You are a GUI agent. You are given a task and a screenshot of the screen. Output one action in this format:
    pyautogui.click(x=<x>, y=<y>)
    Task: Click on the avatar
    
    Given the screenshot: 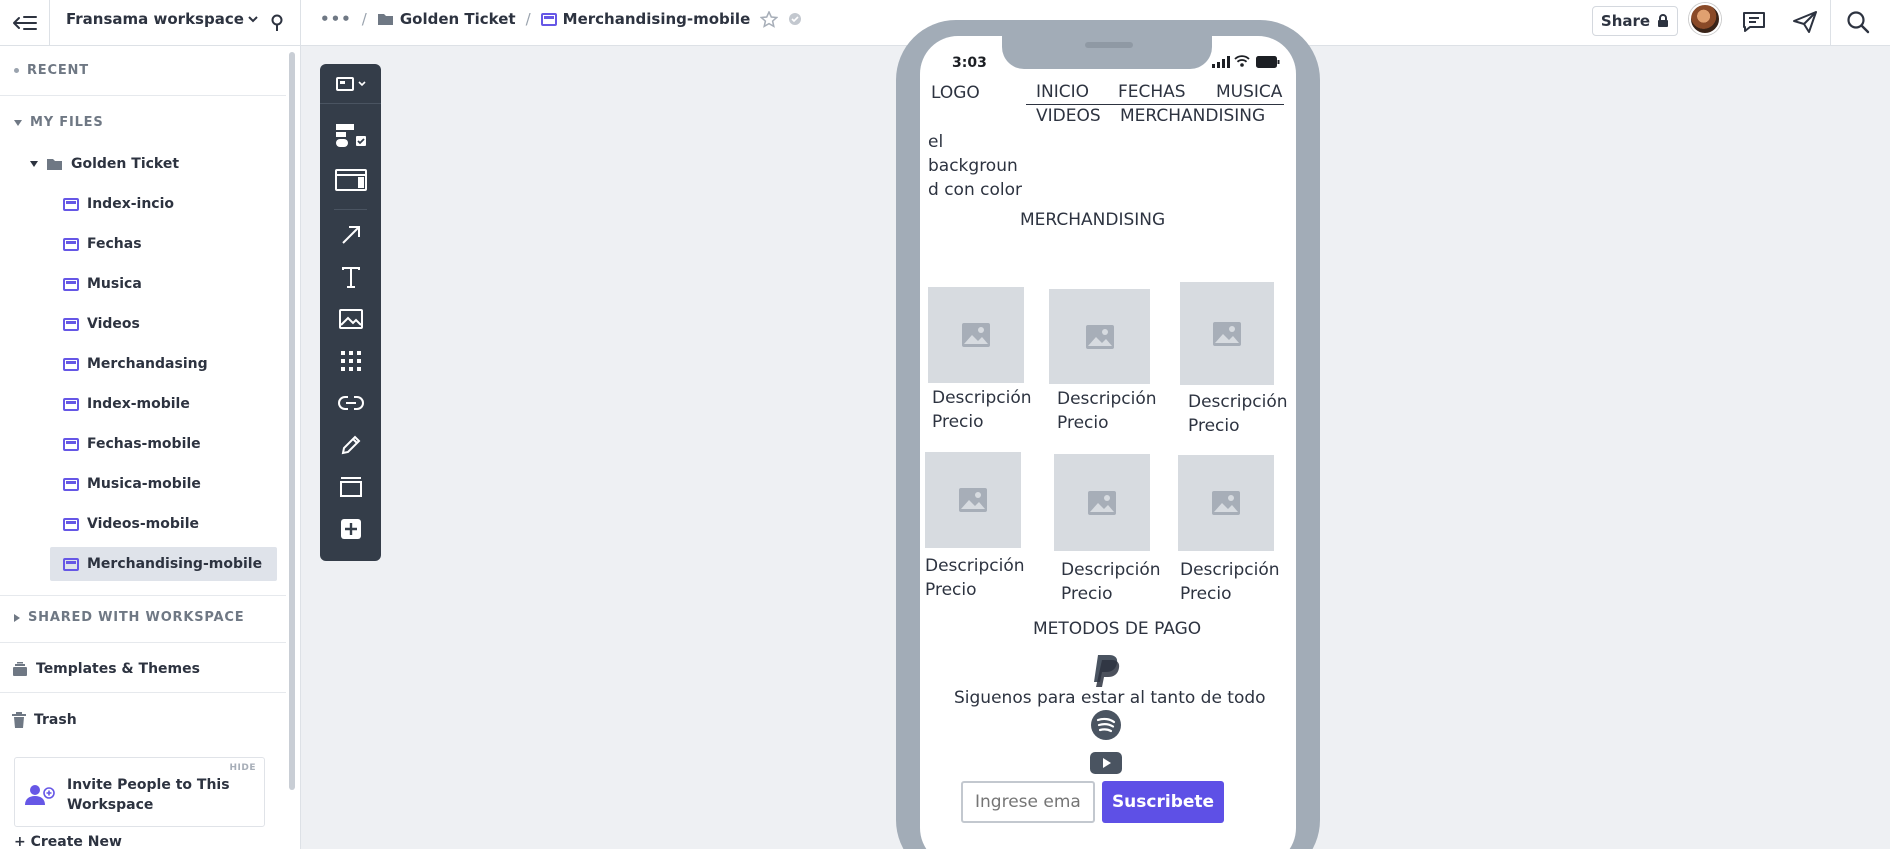 What is the action you would take?
    pyautogui.click(x=1705, y=19)
    